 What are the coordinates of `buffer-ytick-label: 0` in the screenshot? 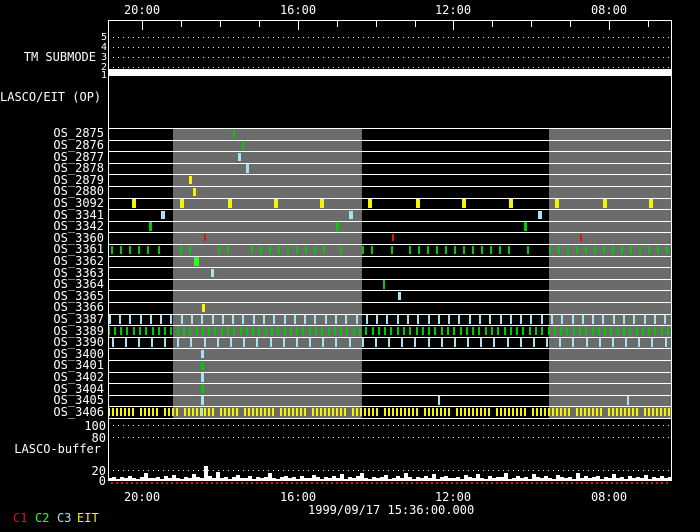 It's located at (102, 481).